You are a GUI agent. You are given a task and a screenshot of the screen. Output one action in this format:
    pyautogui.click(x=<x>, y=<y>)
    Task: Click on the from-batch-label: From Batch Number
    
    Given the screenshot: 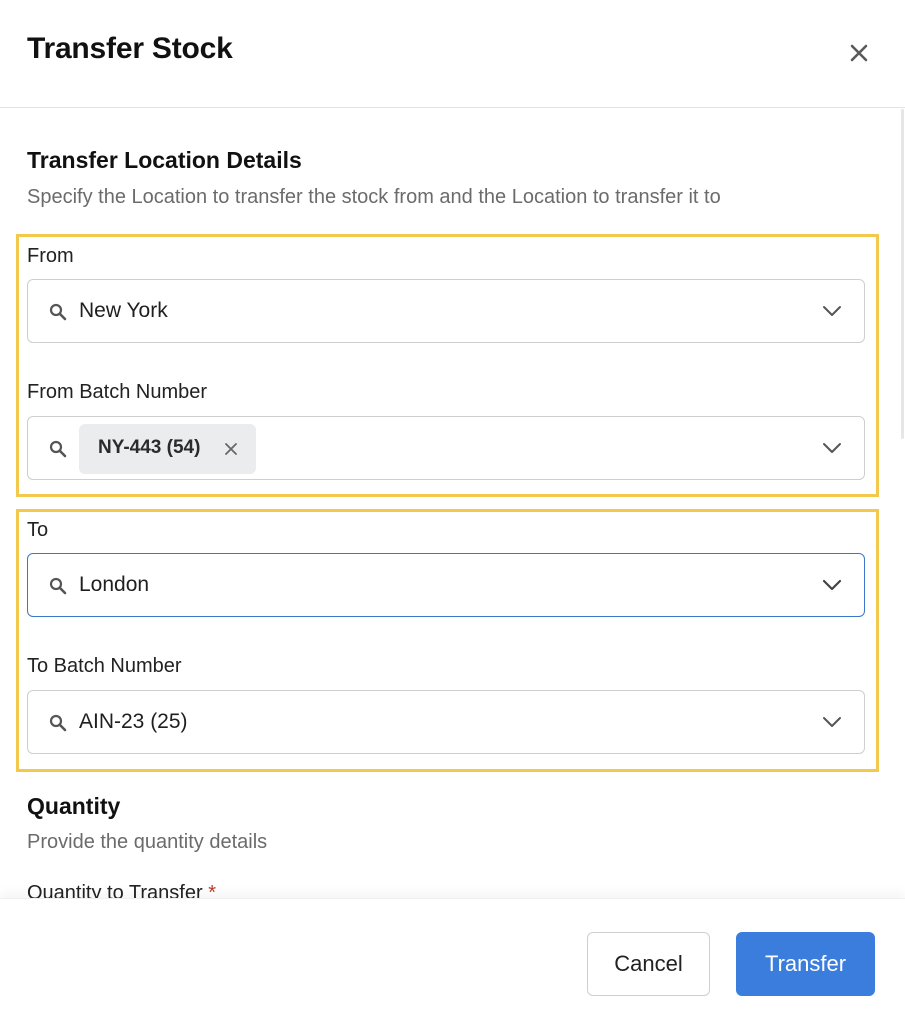 What is the action you would take?
    pyautogui.click(x=117, y=392)
    